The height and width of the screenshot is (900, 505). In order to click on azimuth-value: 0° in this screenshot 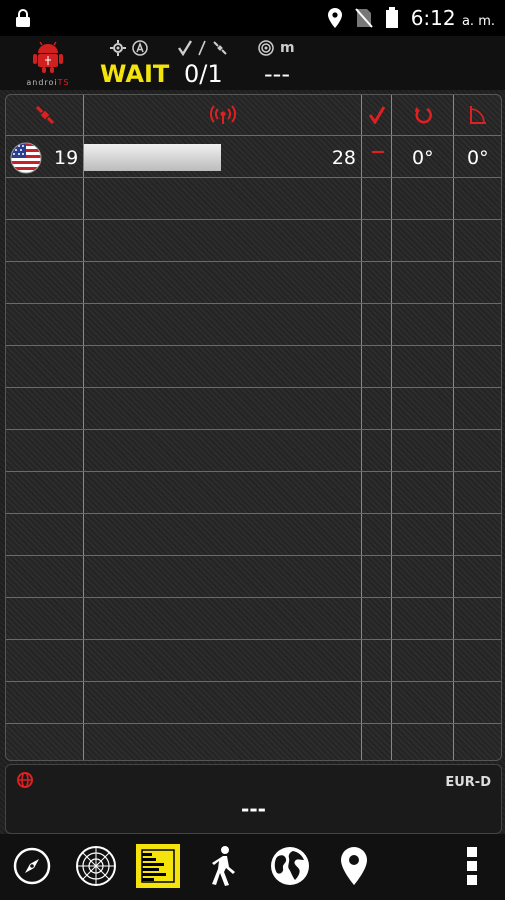, I will do `click(478, 158)`.